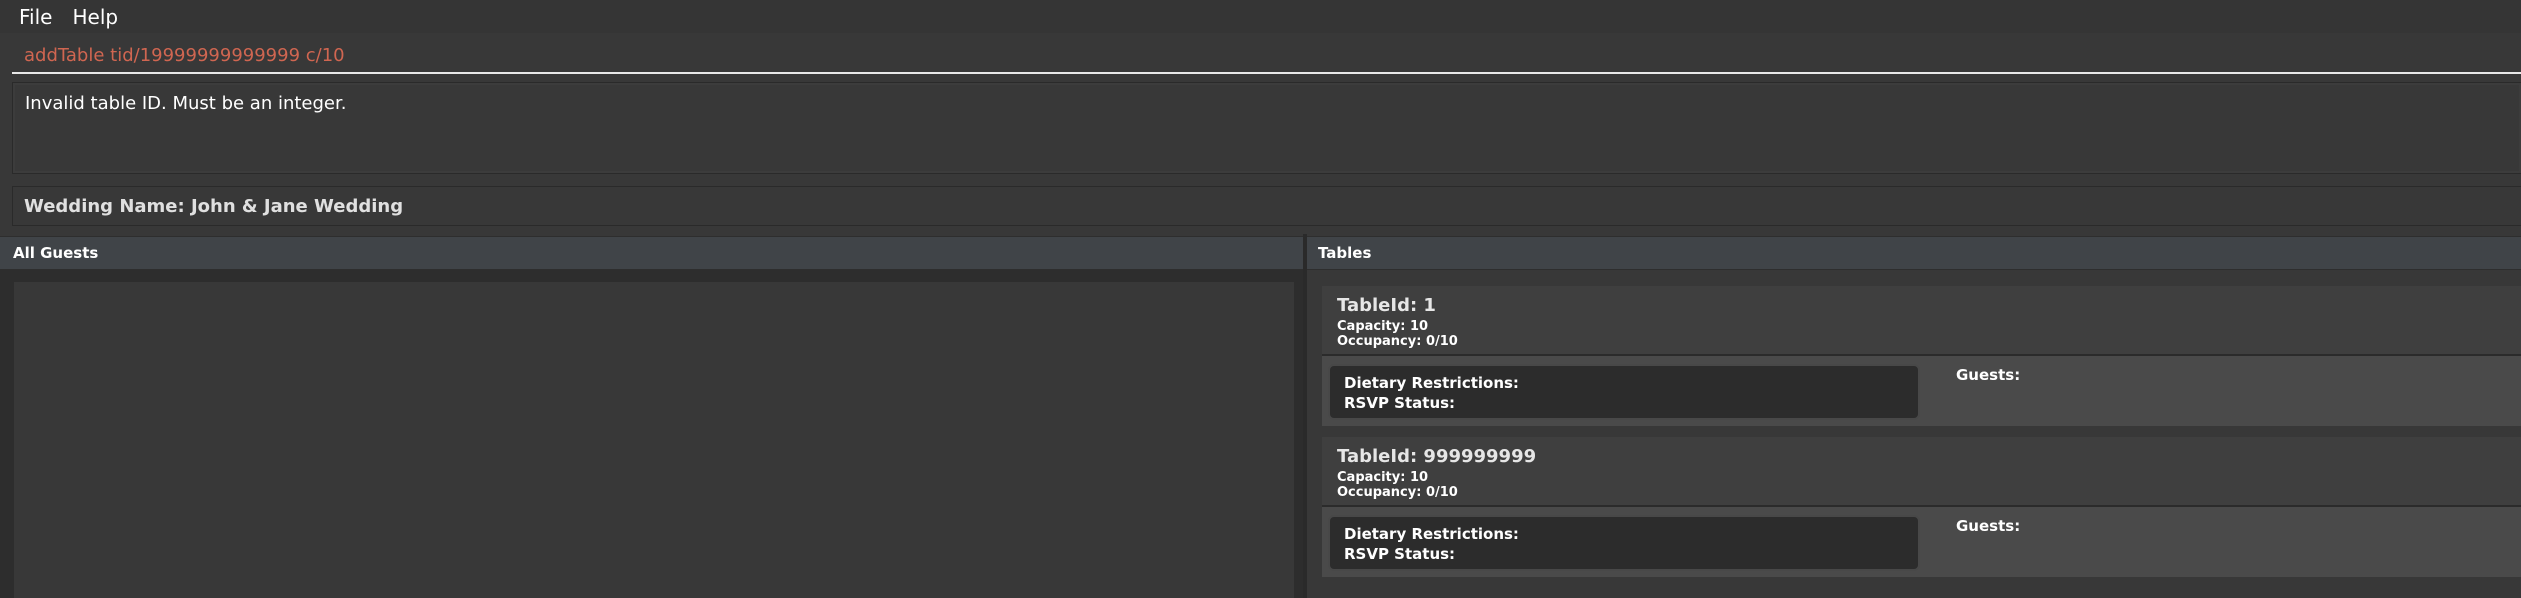 Image resolution: width=2521 pixels, height=598 pixels. Describe the element at coordinates (186, 103) in the screenshot. I see `result-message: Invalid table ID. Must be an integer.` at that location.